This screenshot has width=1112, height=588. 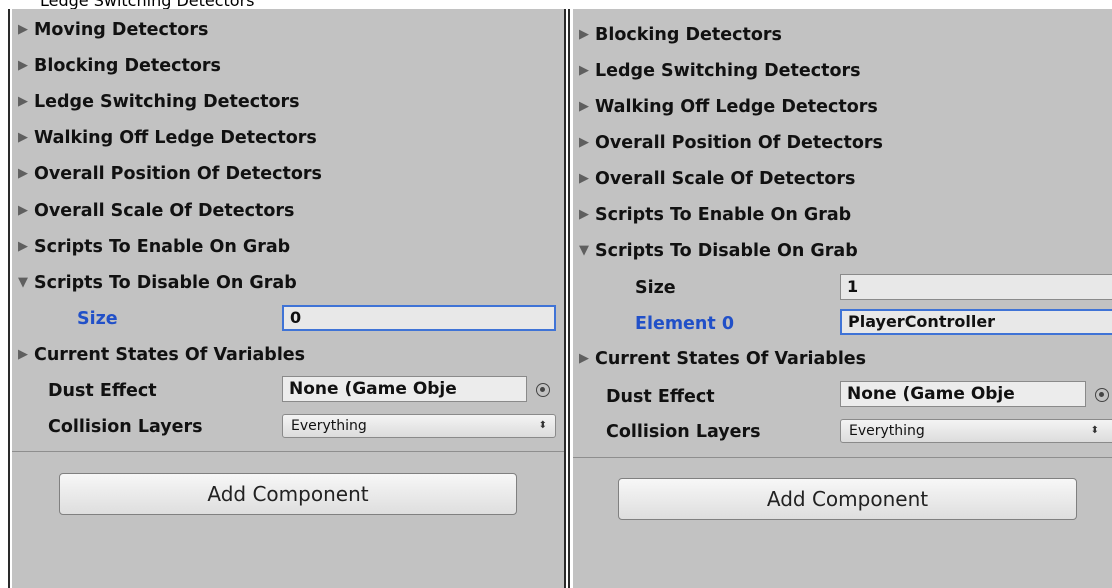 I want to click on size-field: 0, so click(x=419, y=318).